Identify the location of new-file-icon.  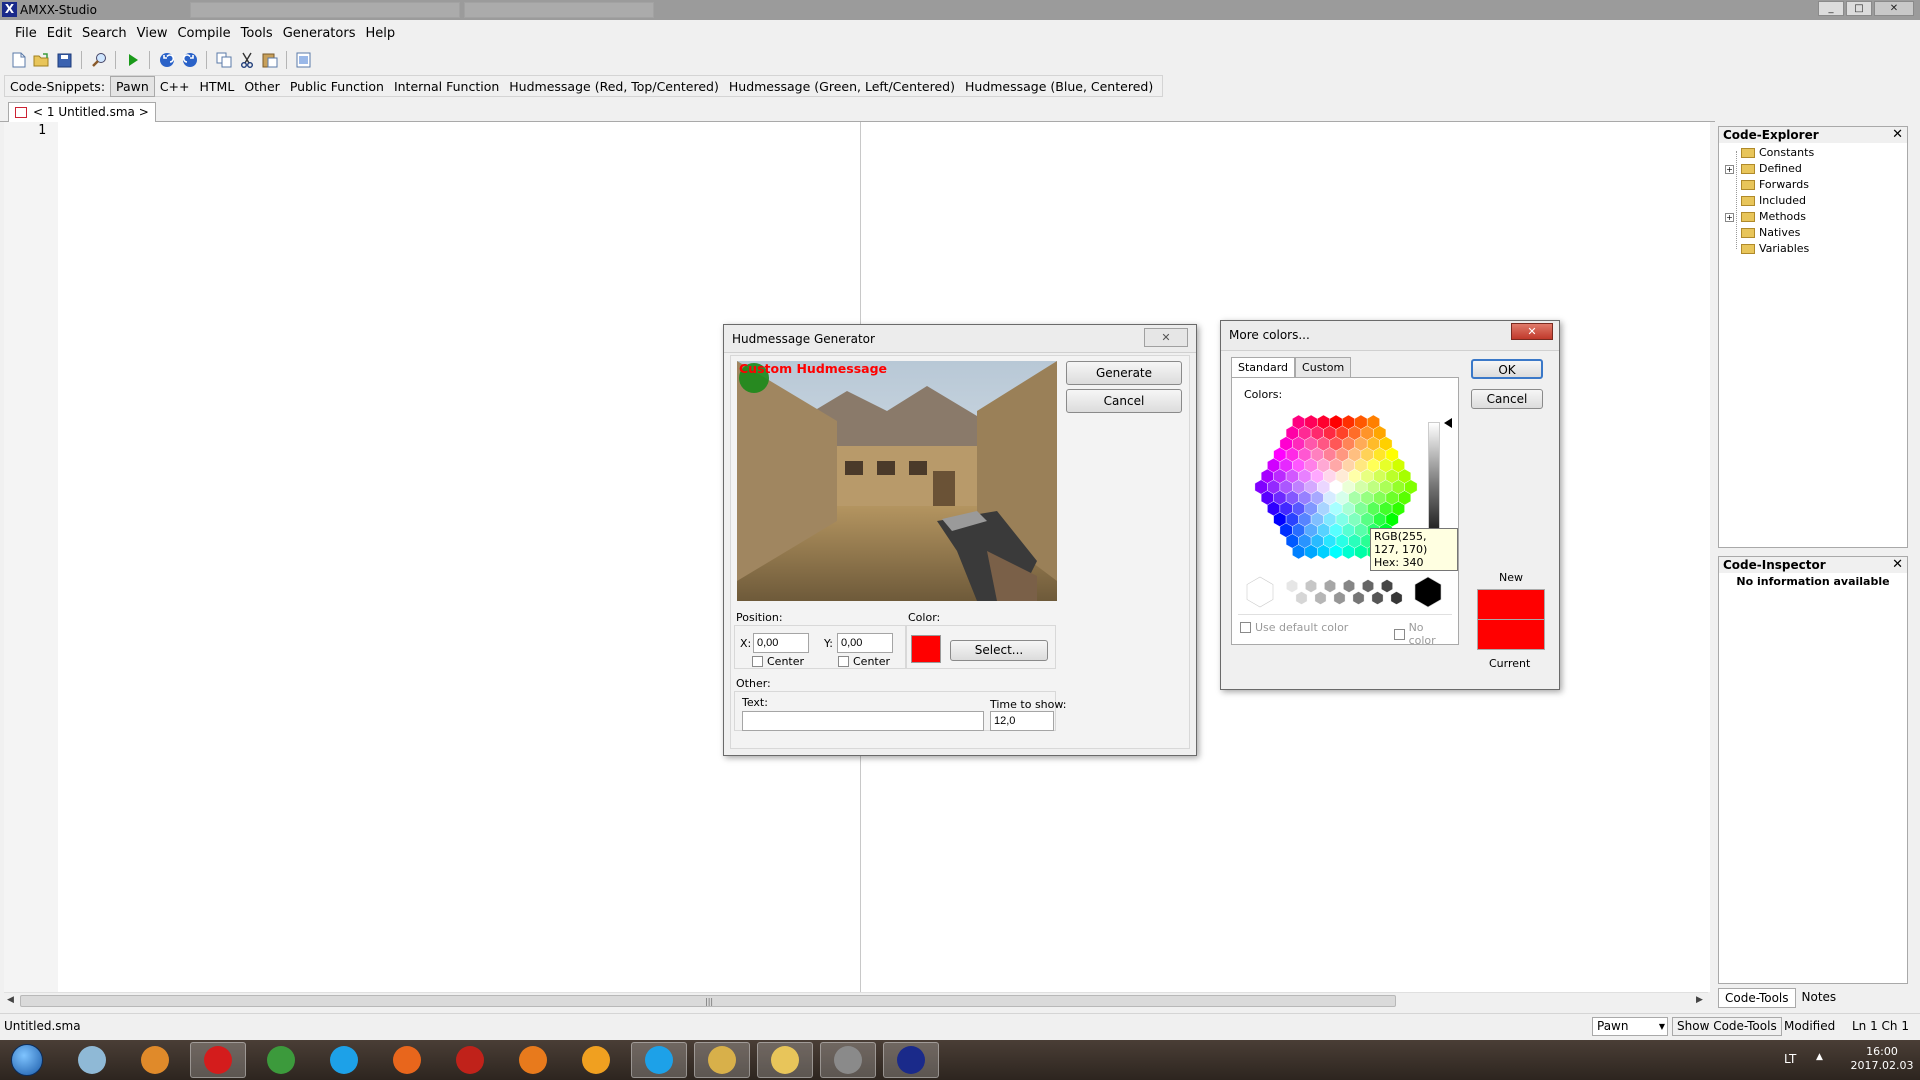
(18, 60).